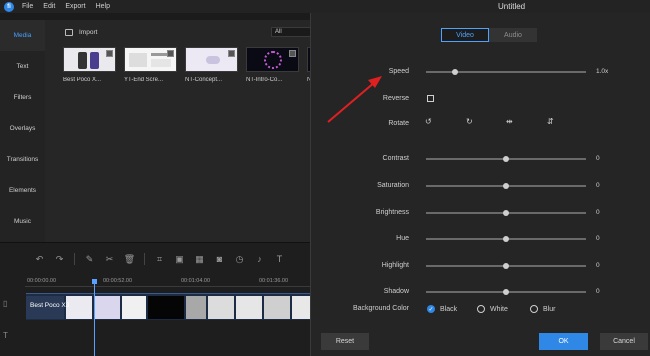 The image size is (650, 356). I want to click on menu-edit: Edit, so click(49, 6).